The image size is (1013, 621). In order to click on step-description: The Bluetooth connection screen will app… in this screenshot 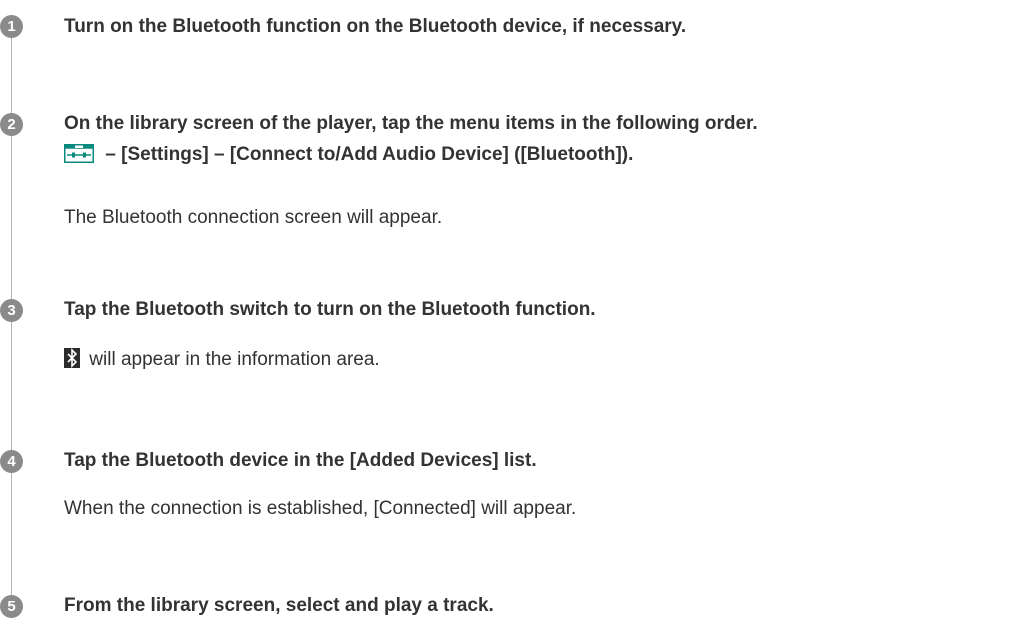, I will do `click(253, 217)`.